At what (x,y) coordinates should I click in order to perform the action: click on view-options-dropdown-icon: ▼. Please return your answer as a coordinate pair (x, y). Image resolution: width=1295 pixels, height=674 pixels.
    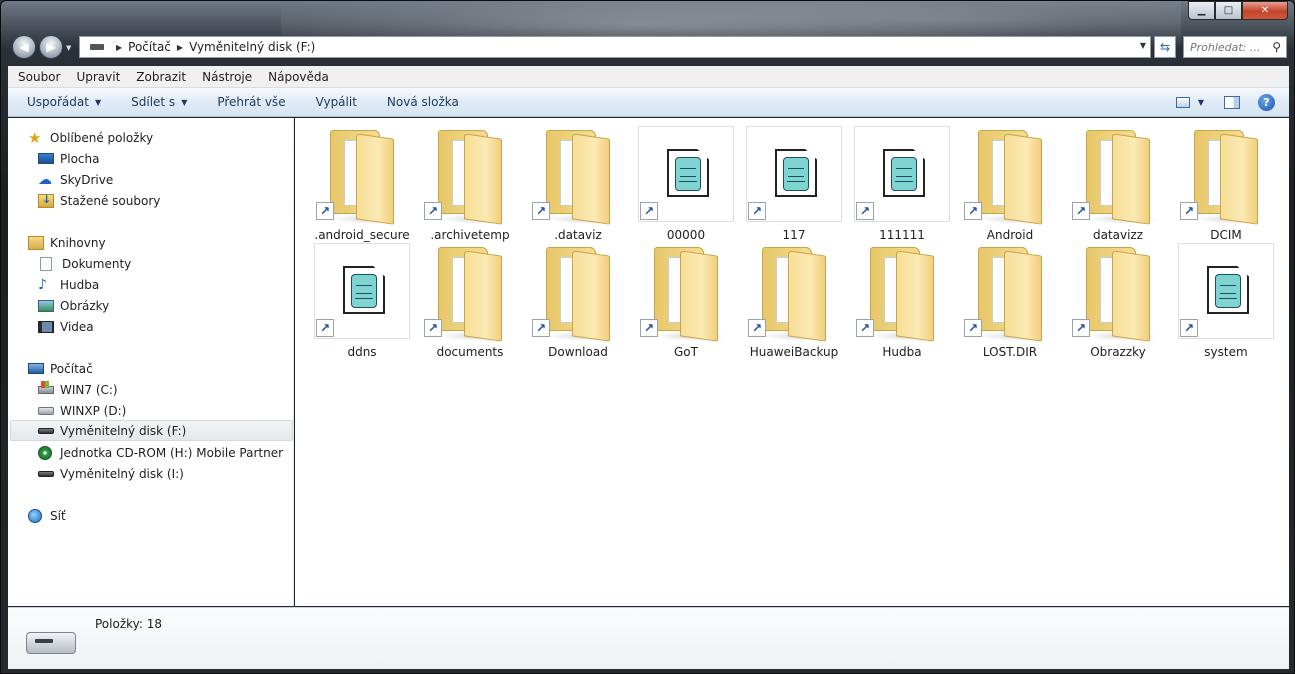
    Looking at the image, I should click on (1201, 102).